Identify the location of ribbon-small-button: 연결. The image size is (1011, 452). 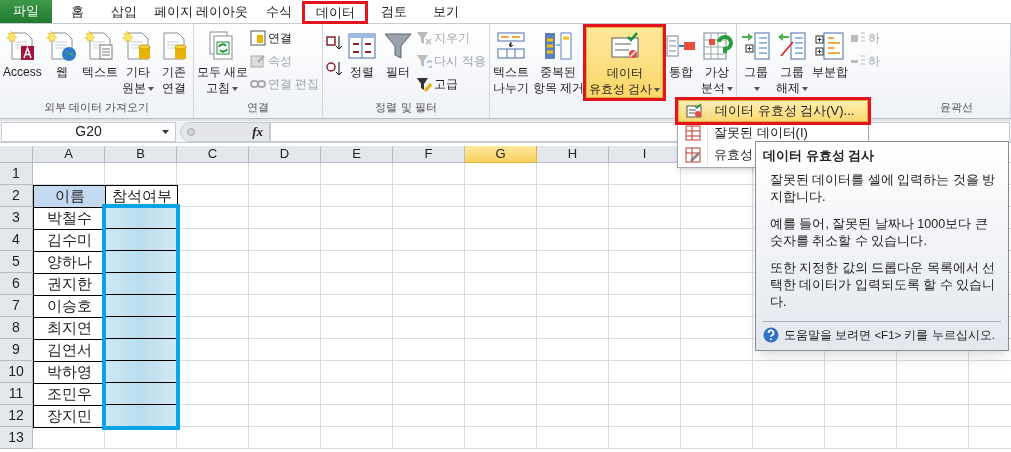
(286, 38).